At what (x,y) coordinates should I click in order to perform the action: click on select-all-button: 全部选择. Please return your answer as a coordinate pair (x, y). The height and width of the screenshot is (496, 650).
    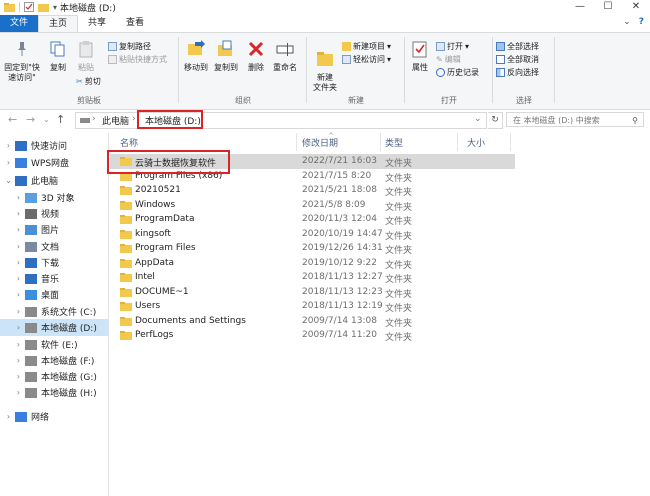
    Looking at the image, I should click on (517, 46).